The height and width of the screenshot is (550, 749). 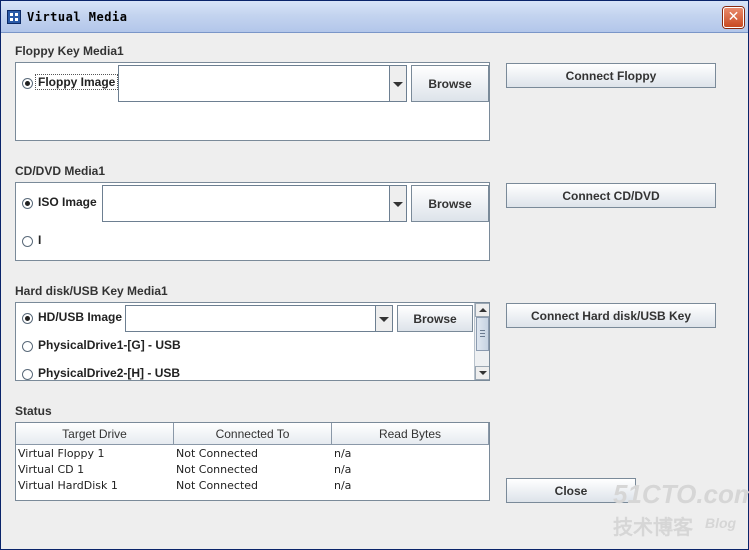 I want to click on physical-drive-2-radio, so click(x=27, y=374).